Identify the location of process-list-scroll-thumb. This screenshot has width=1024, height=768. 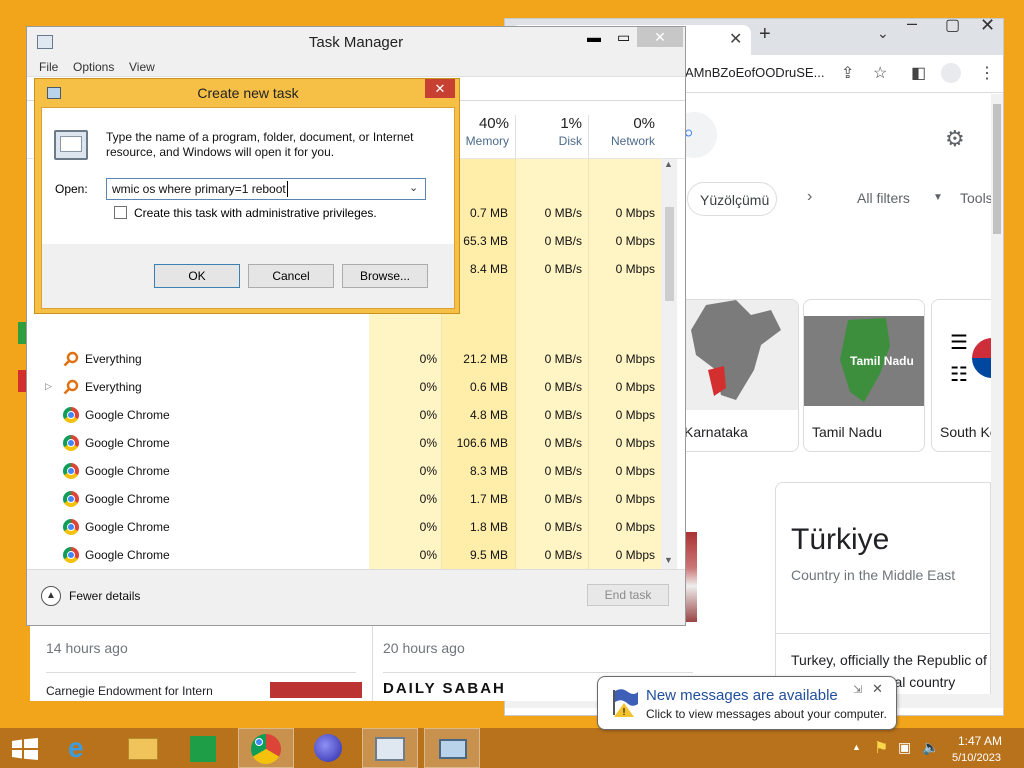
(669, 254).